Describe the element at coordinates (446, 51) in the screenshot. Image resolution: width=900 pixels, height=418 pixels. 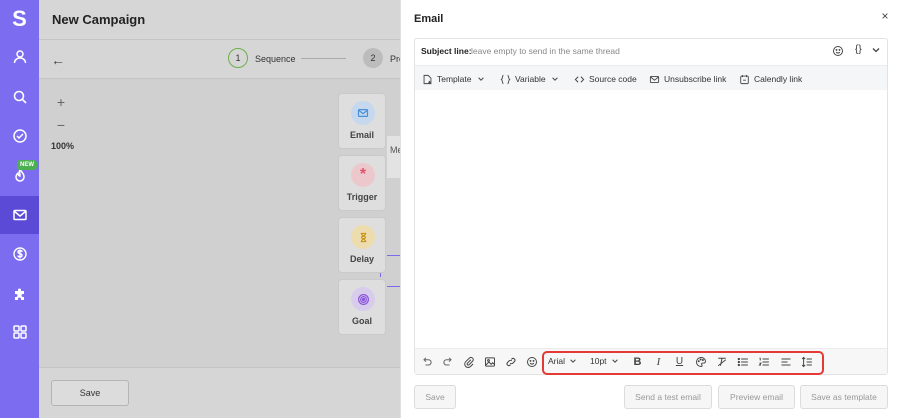
I see `subject-label: Subject line:` at that location.